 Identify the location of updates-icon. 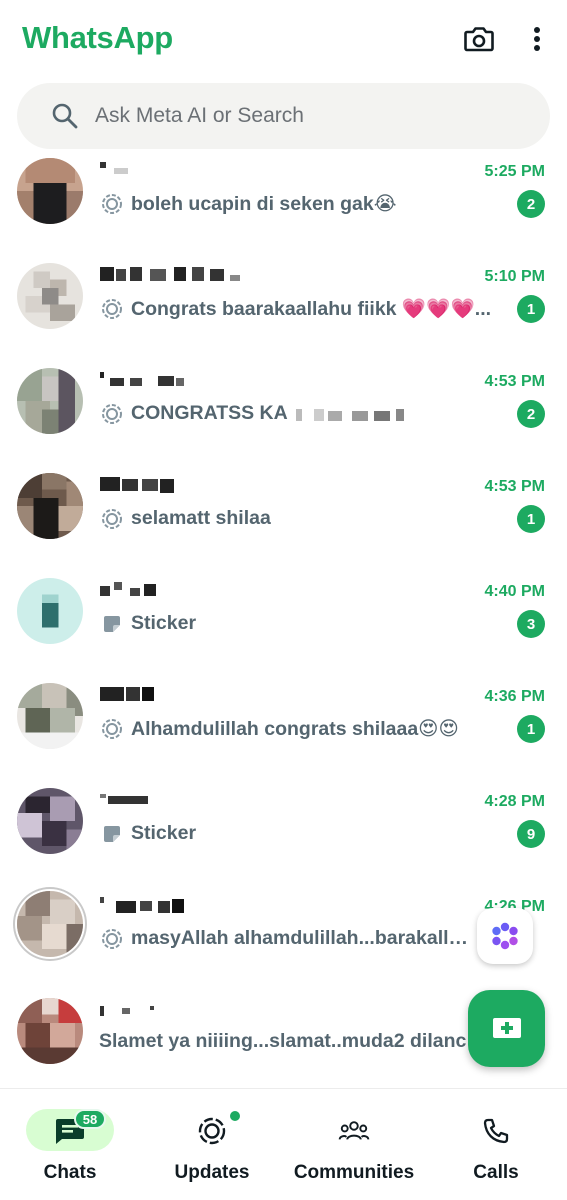
(212, 1131).